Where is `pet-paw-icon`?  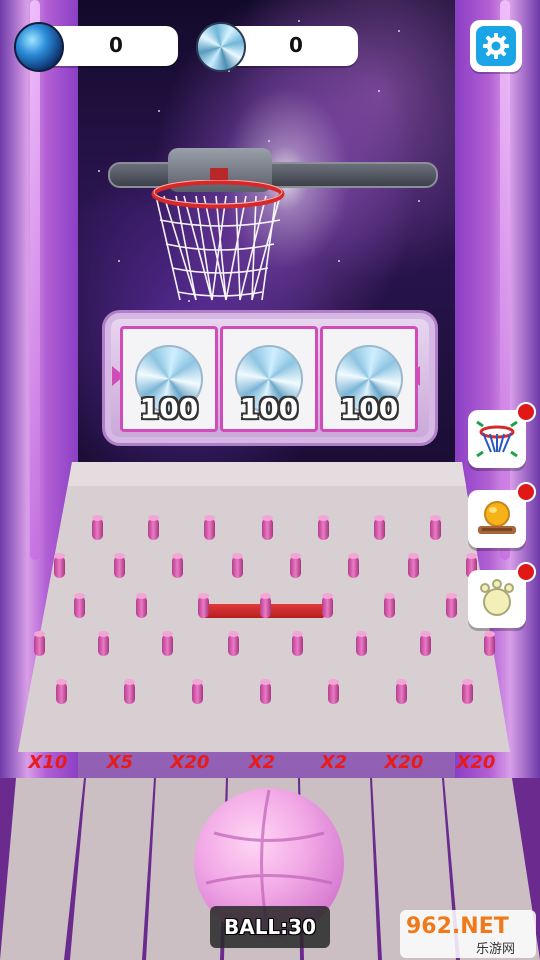 pet-paw-icon is located at coordinates (497, 597).